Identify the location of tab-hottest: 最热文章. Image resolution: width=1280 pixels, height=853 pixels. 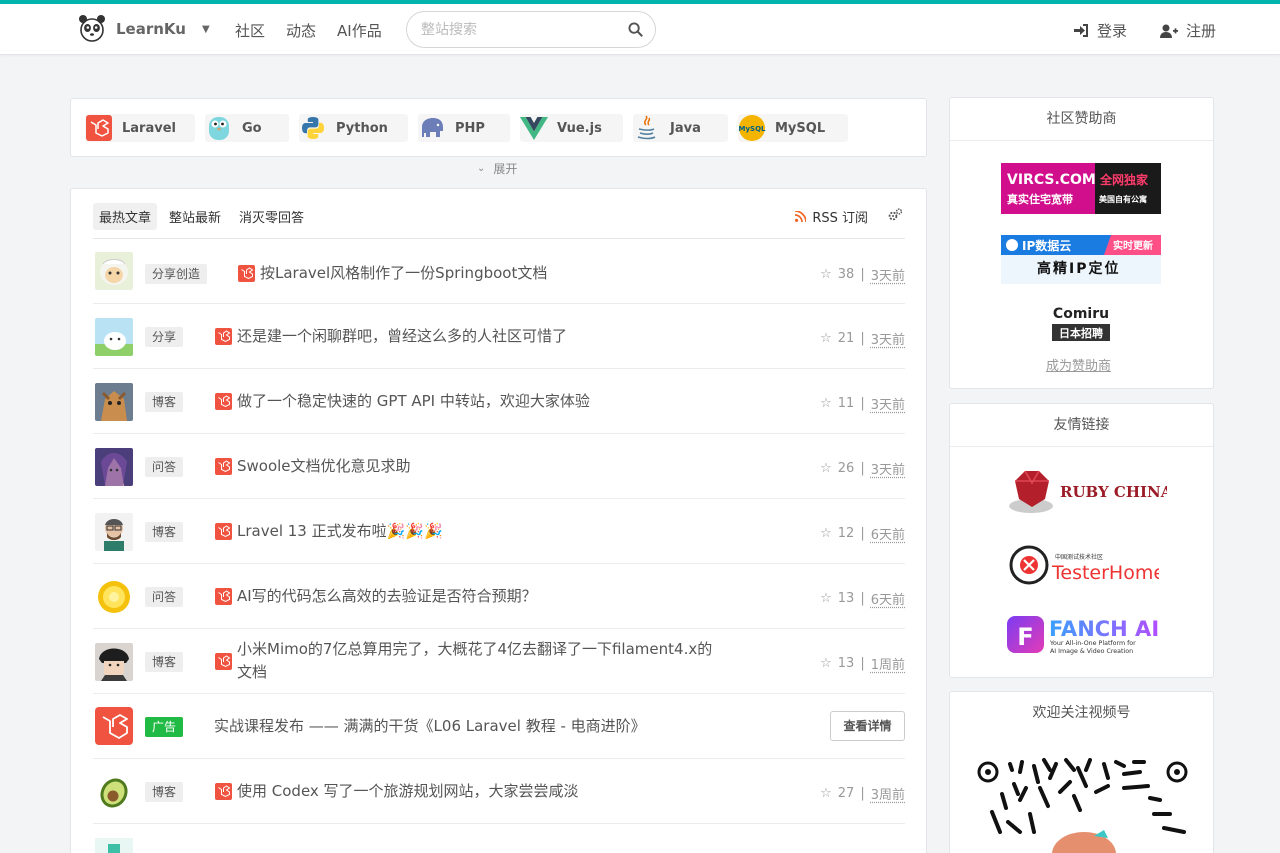
(125, 216).